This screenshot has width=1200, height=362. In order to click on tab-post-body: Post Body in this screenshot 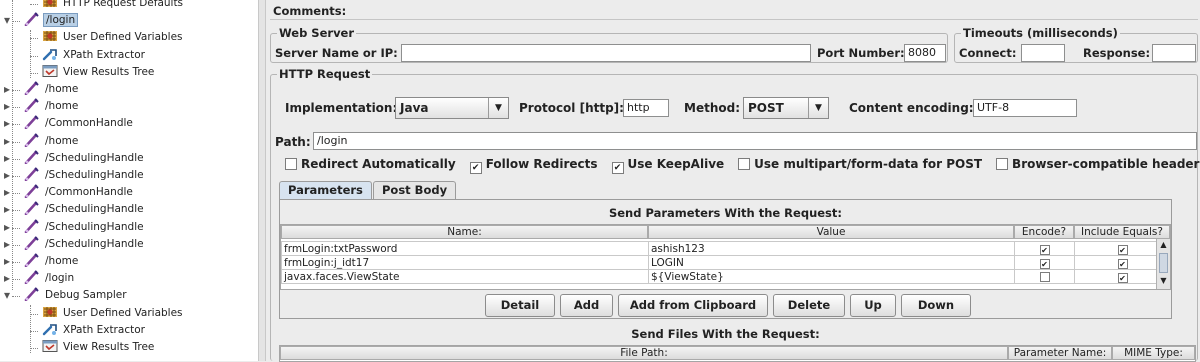, I will do `click(415, 190)`.